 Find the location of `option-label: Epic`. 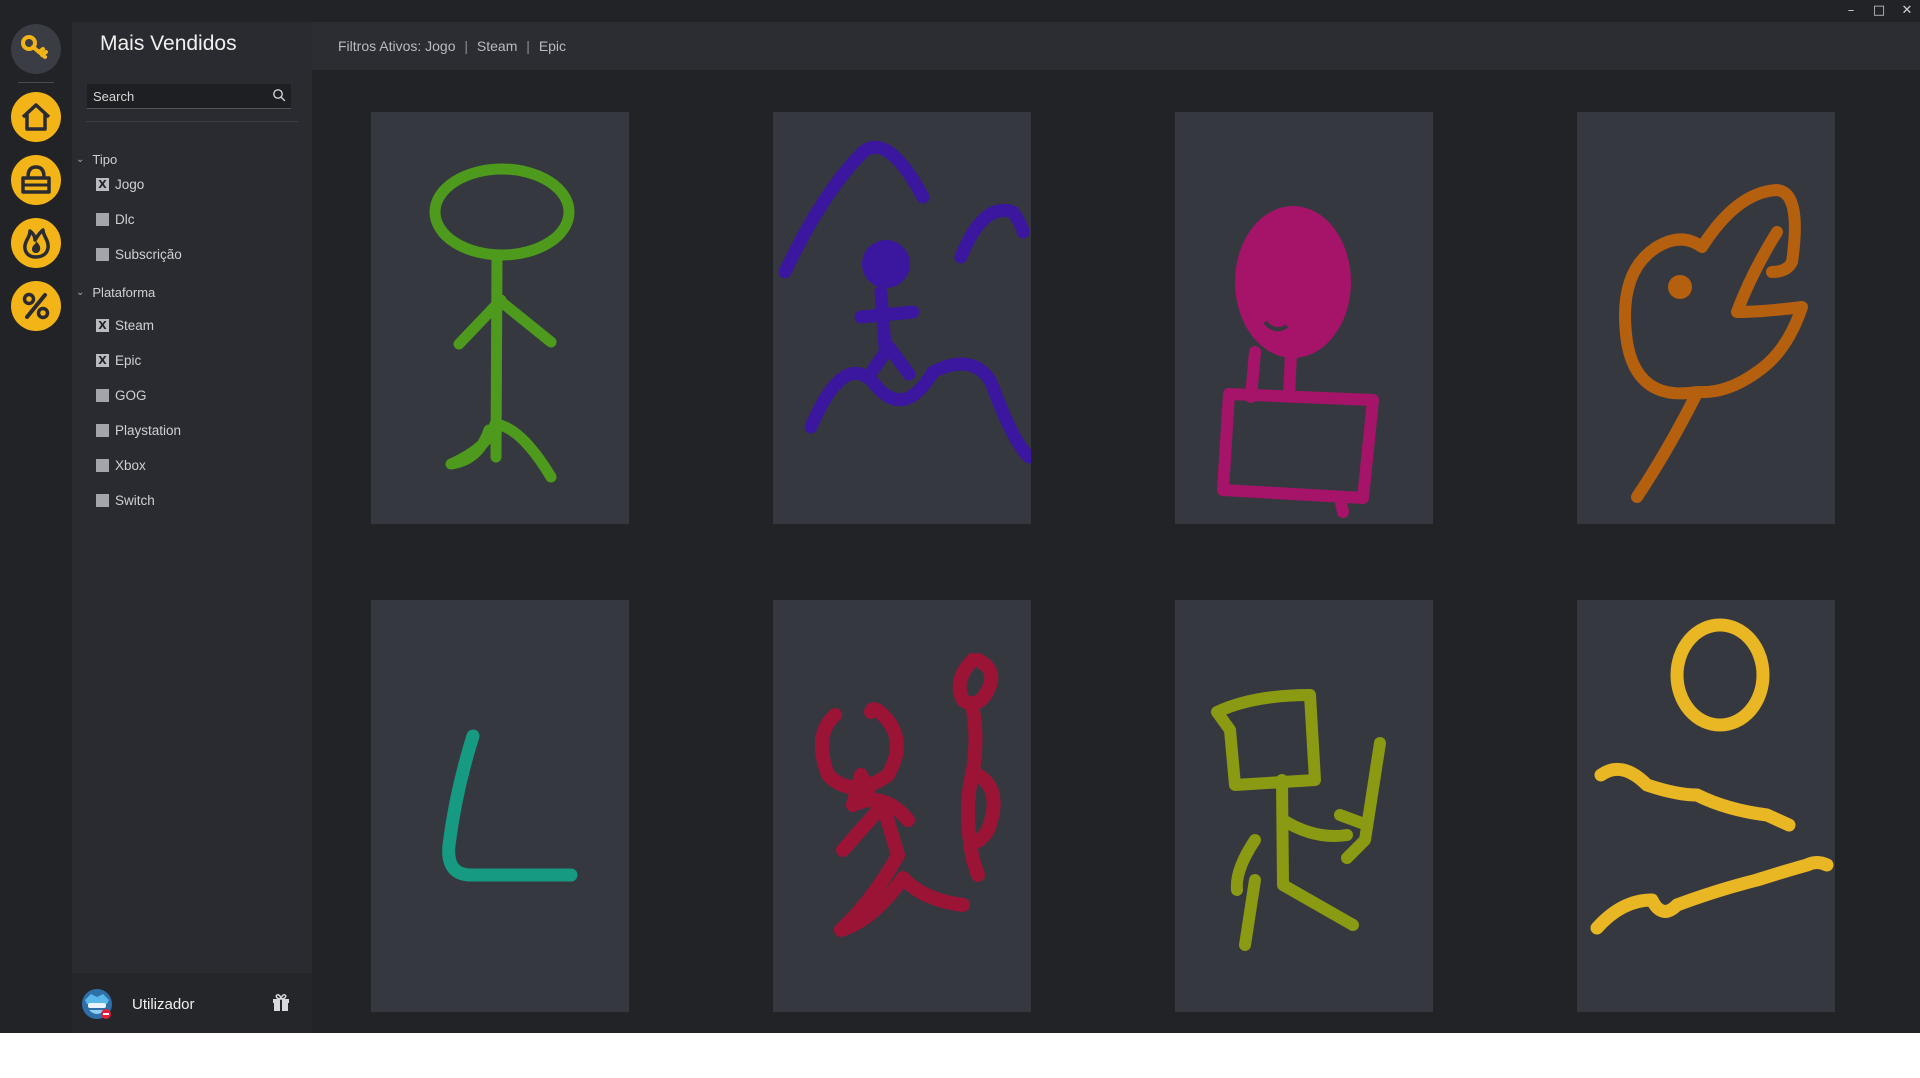

option-label: Epic is located at coordinates (128, 360).